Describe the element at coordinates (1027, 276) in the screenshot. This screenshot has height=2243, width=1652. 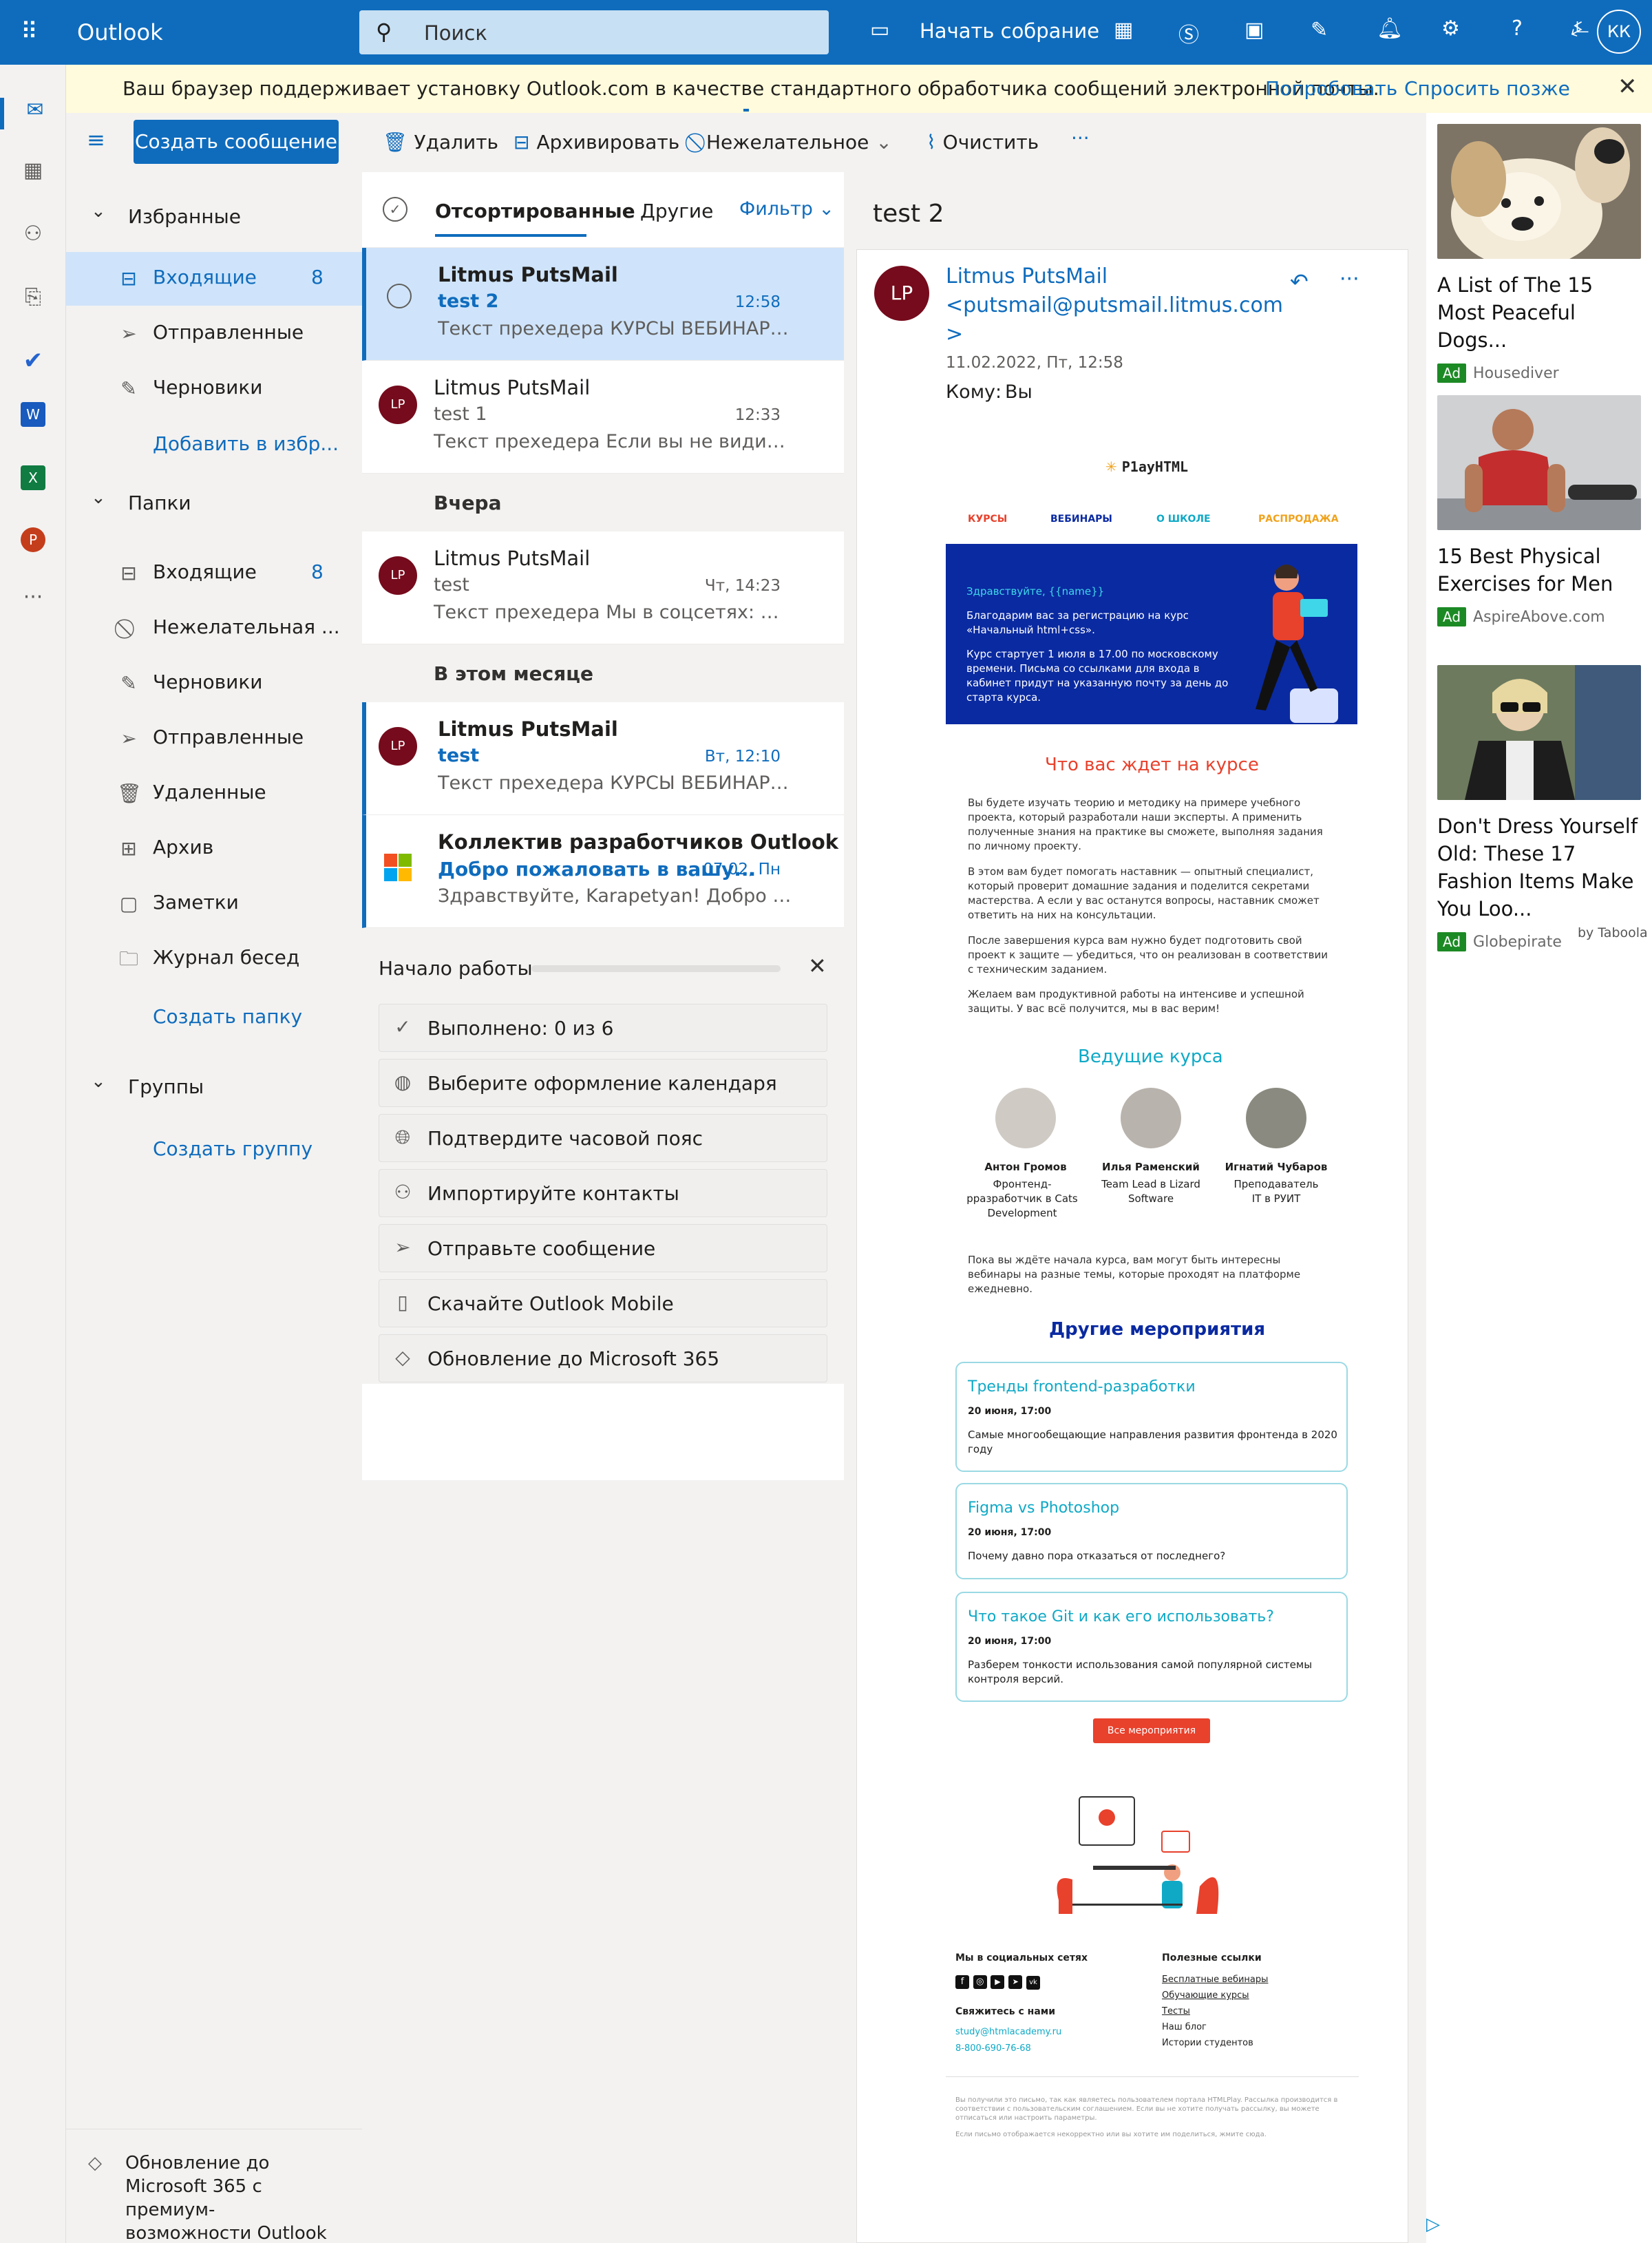
I see `sender-name: Litmus PutsMail` at that location.